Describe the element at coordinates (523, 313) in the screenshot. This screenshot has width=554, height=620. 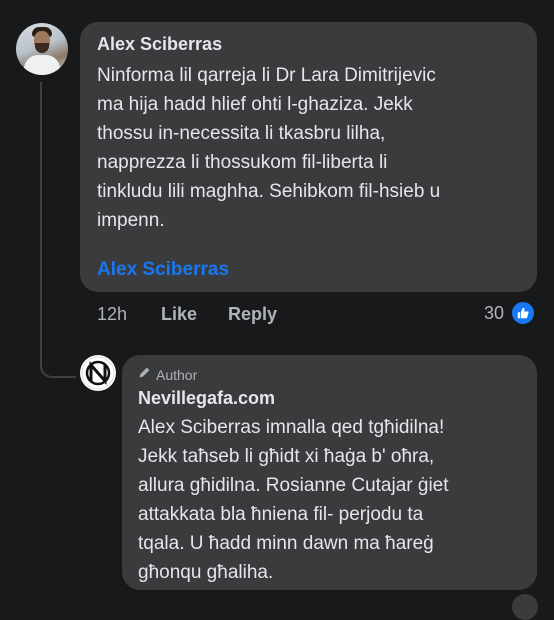
I see `thumbs-up-icon` at that location.